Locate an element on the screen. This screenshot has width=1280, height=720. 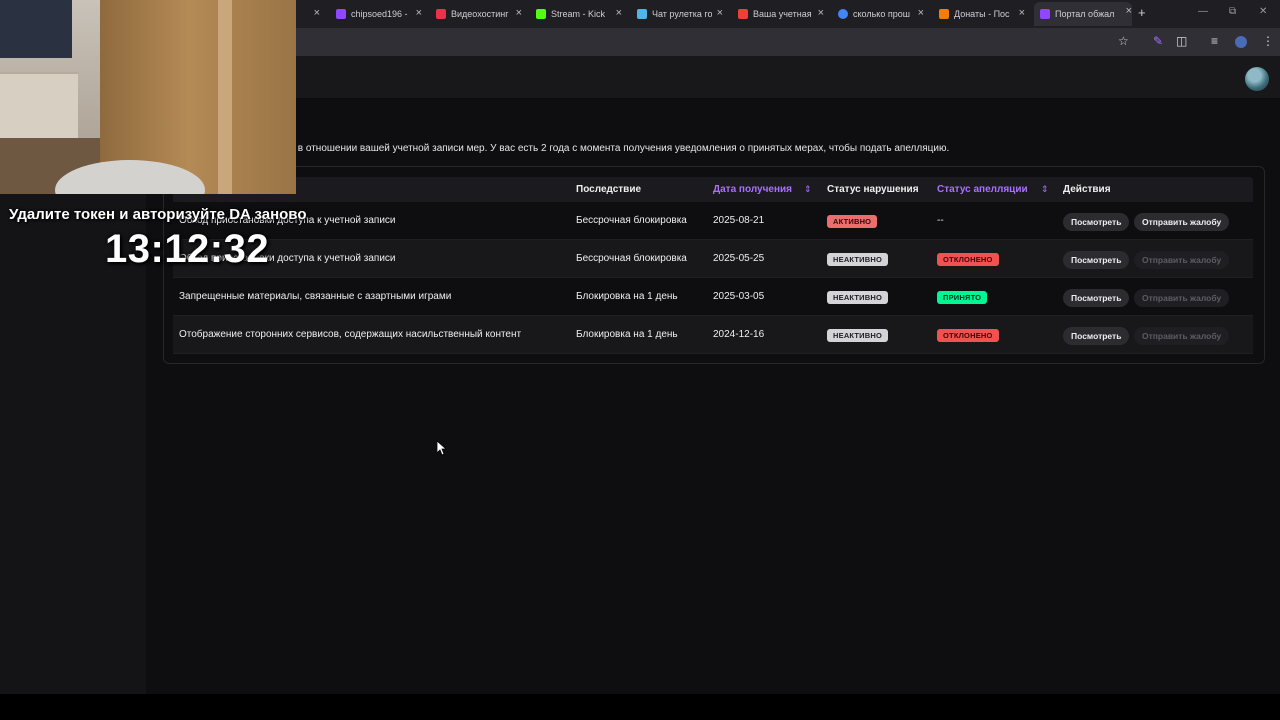
profile-icon is located at coordinates (1241, 42).